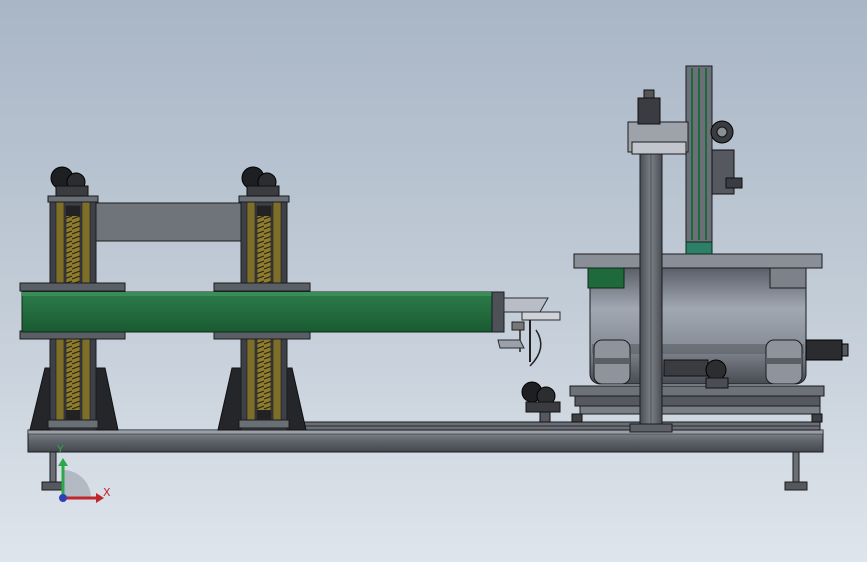 This screenshot has height=562, width=867. I want to click on coordinate-triad, so click(81, 480).